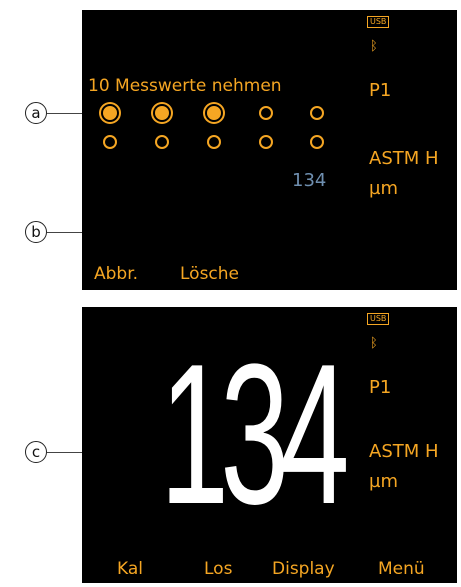 This screenshot has width=461, height=587. I want to click on softkey-cal: Kal, so click(130, 569).